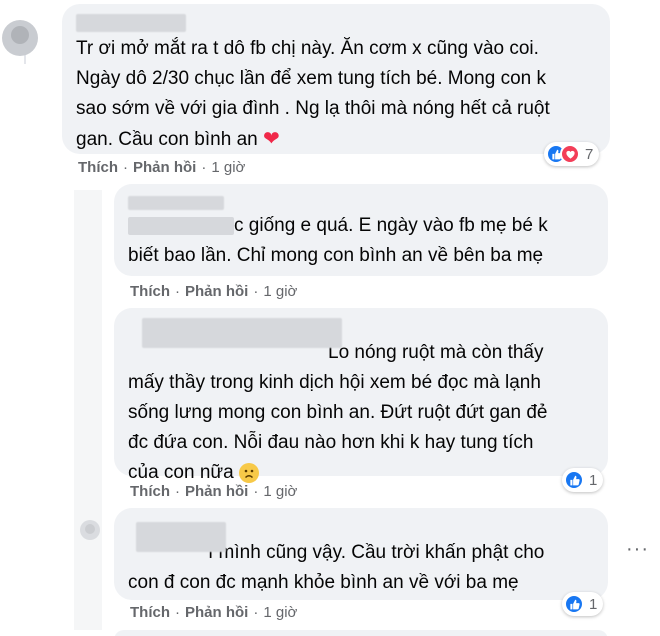 The width and height of the screenshot is (660, 636). What do you see at coordinates (181, 225) in the screenshot?
I see `redaction-mask` at bounding box center [181, 225].